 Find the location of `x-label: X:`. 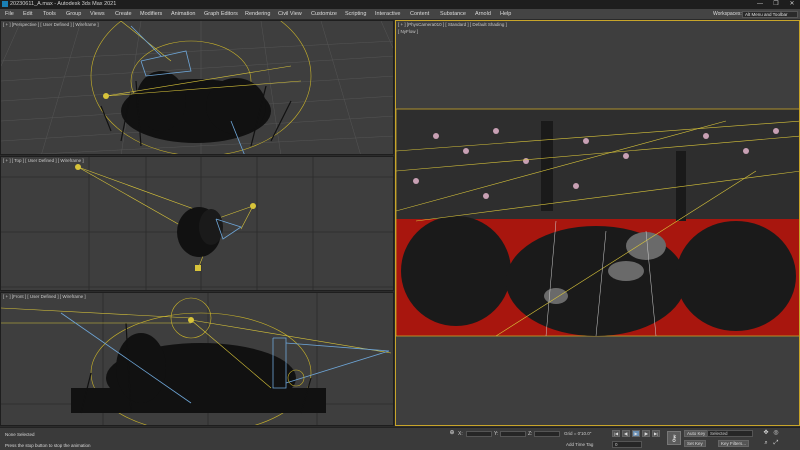

x-label: X: is located at coordinates (460, 434).